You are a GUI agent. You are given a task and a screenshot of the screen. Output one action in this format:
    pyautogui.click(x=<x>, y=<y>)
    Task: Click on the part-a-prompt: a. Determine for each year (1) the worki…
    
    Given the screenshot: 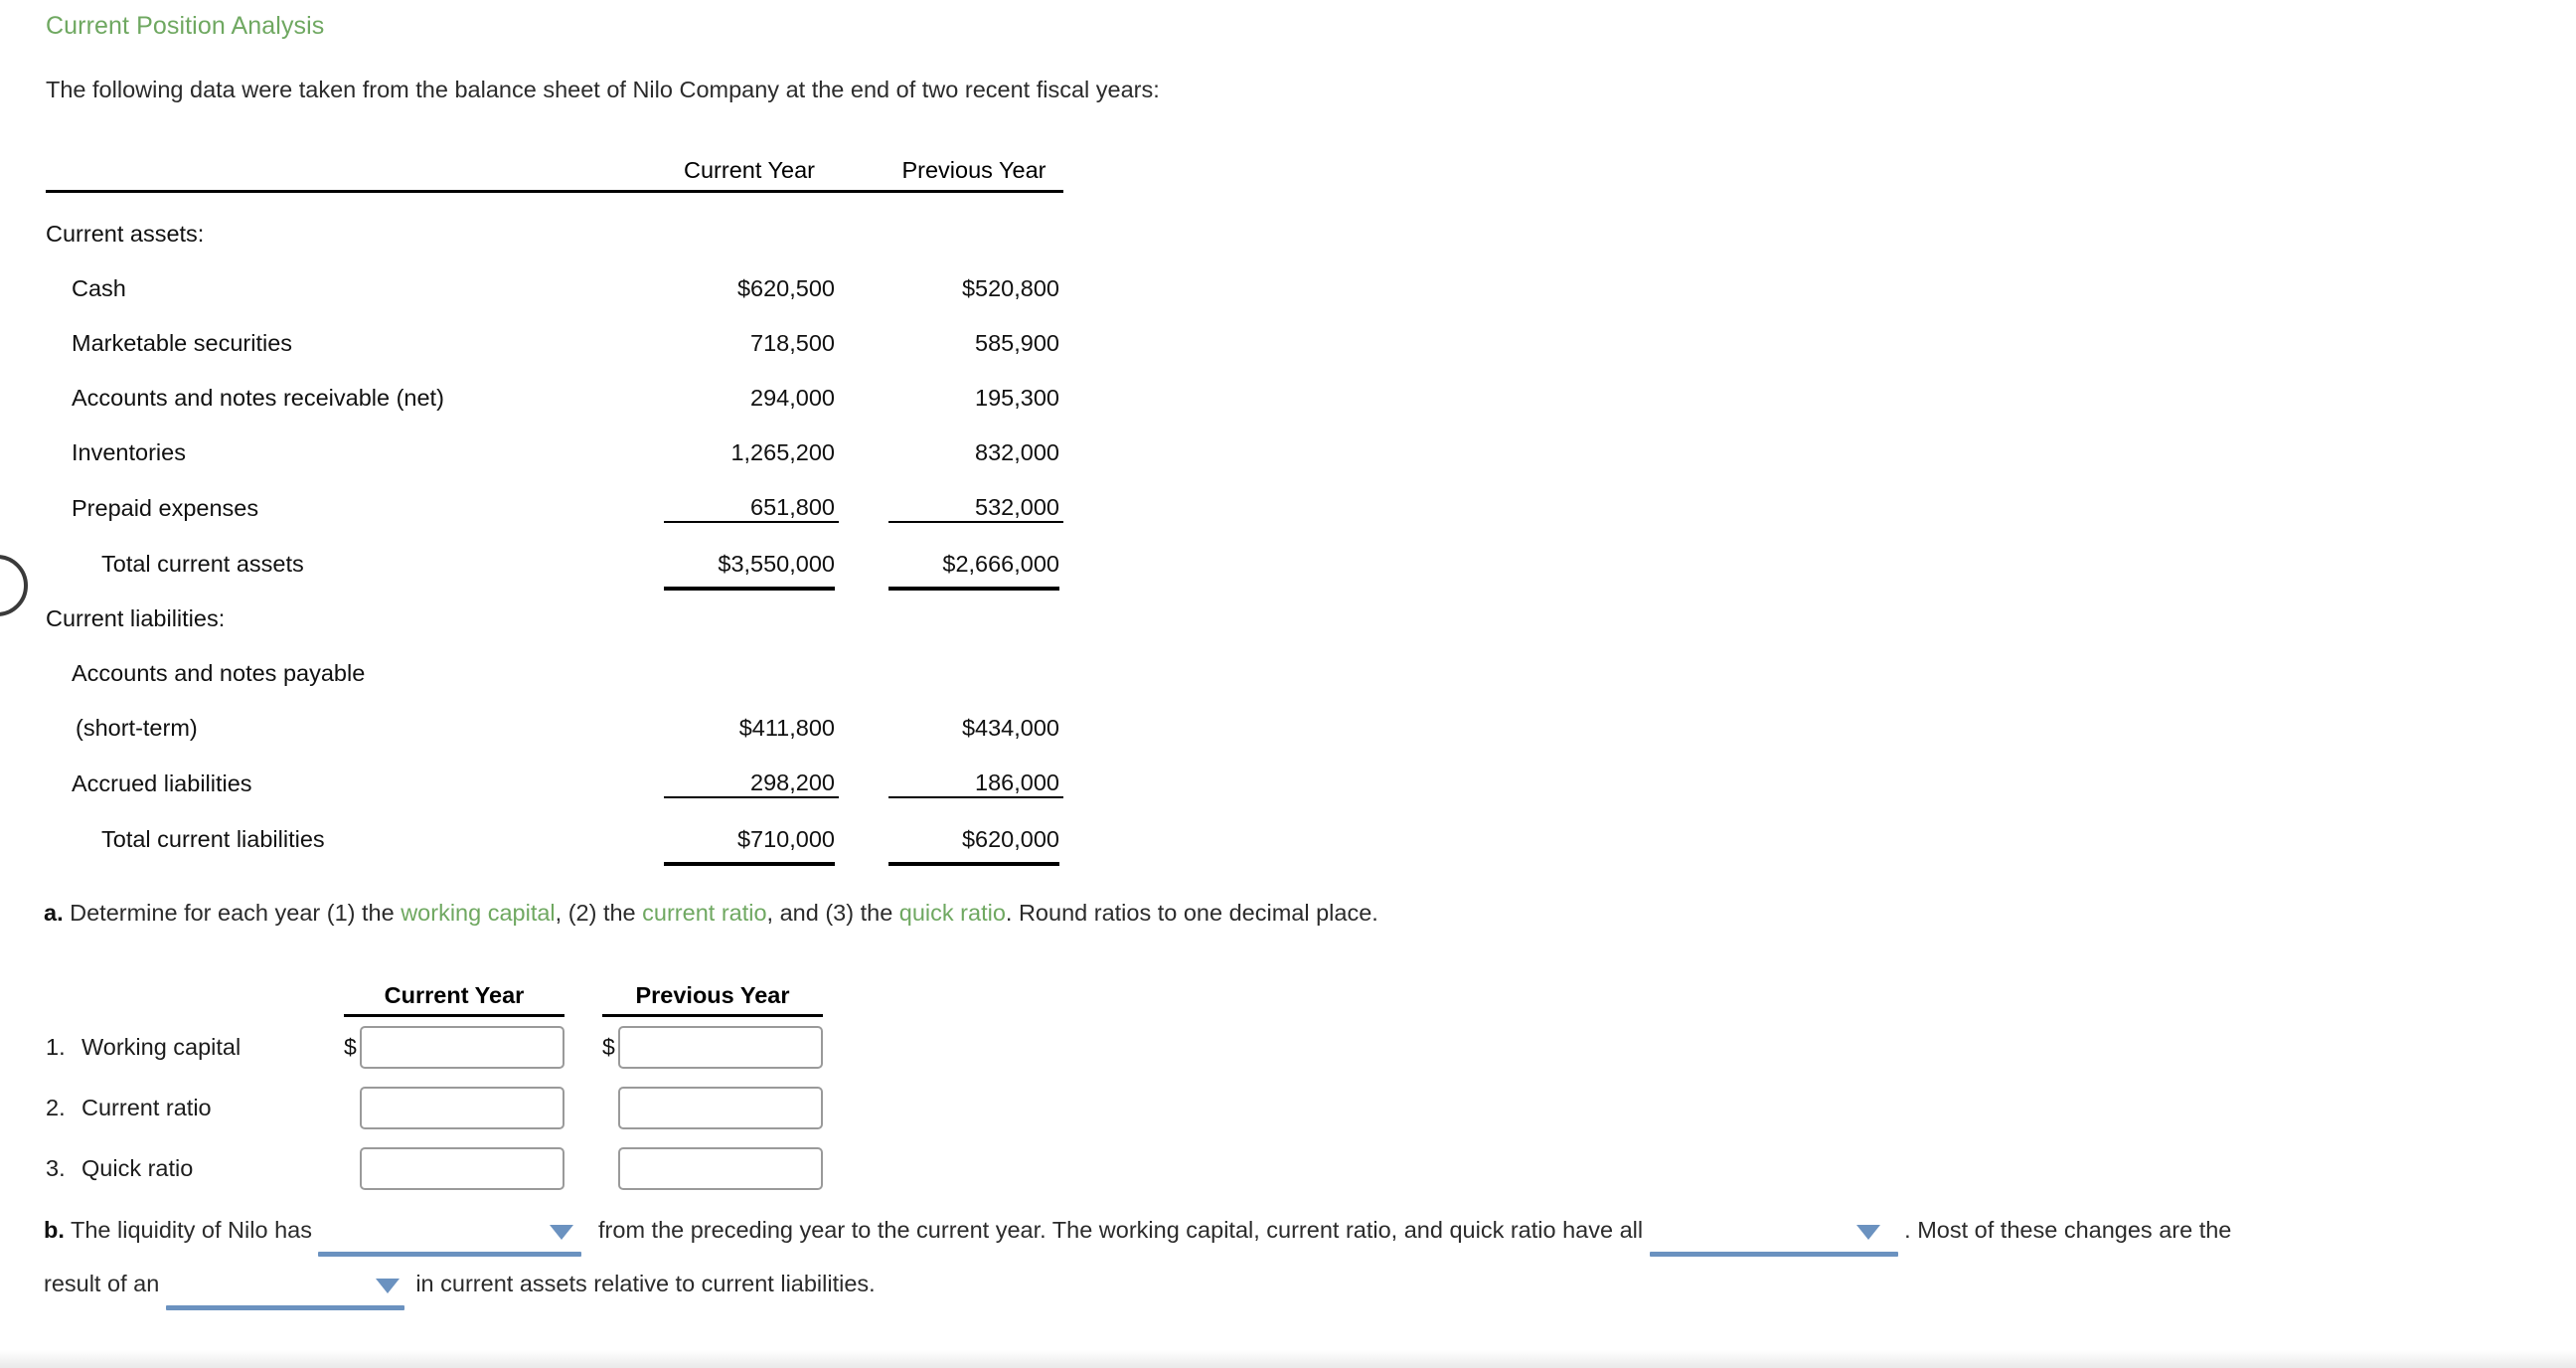 What is the action you would take?
    pyautogui.click(x=711, y=913)
    